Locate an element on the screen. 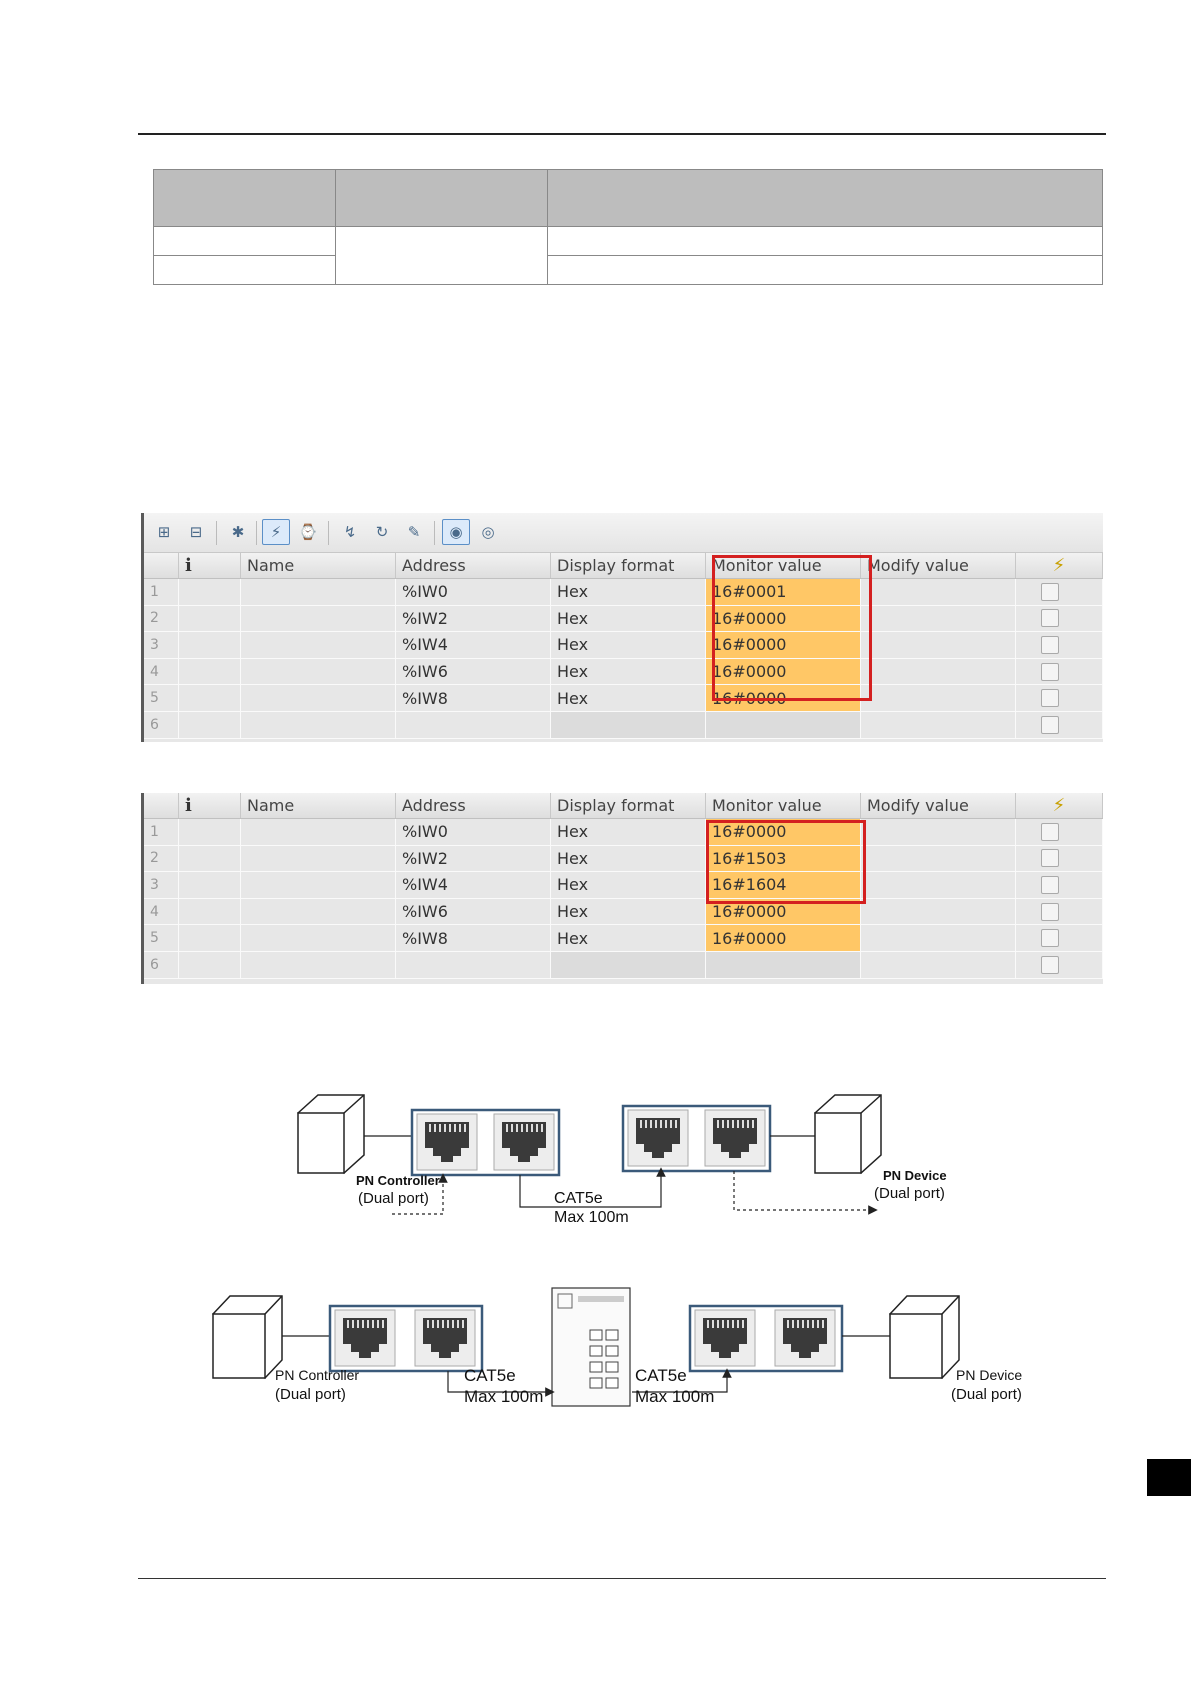 The width and height of the screenshot is (1191, 1684). modify-now-icon: ↯ is located at coordinates (350, 532).